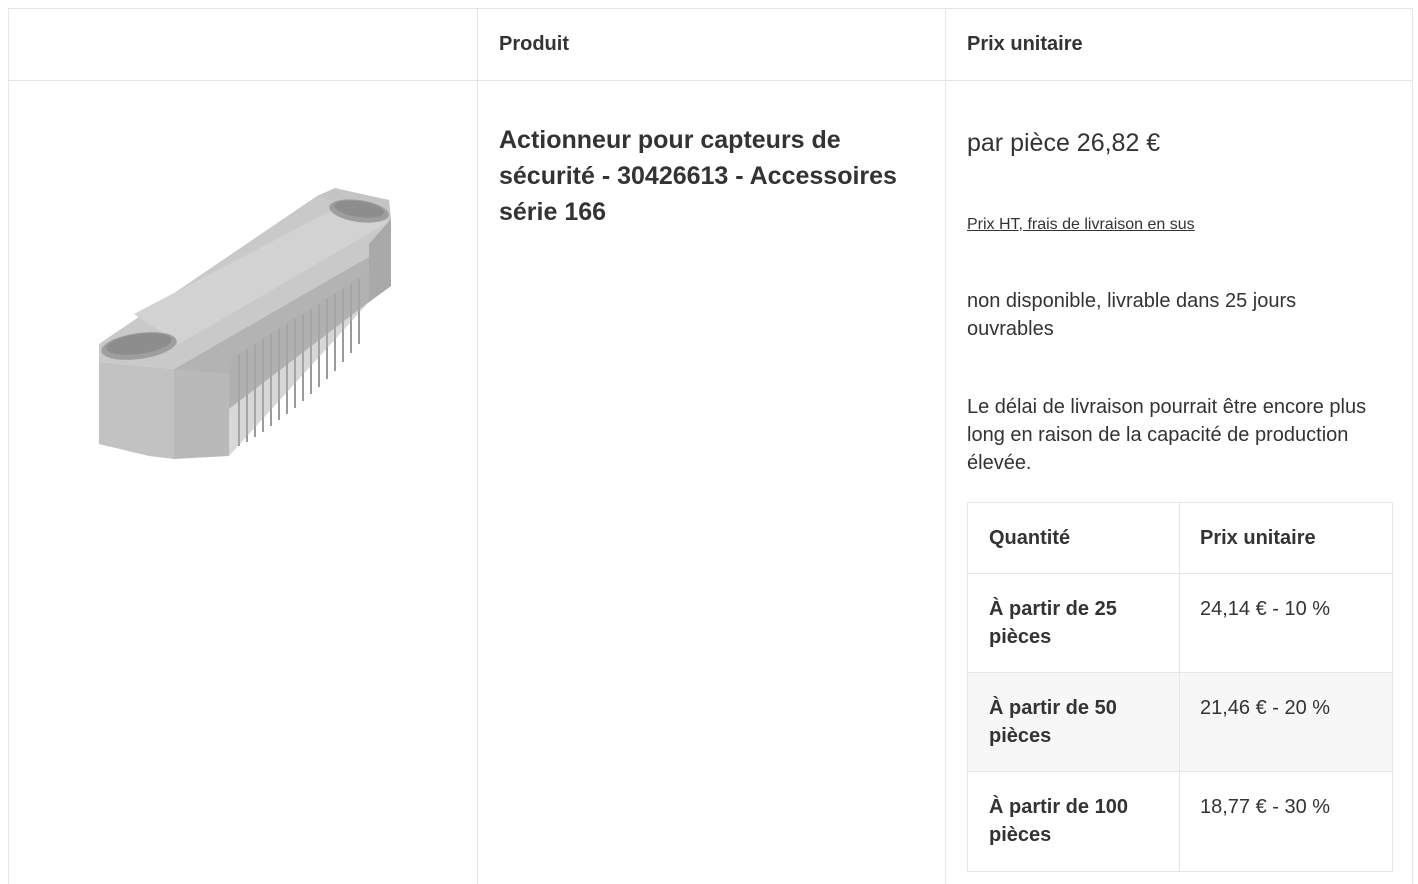 The width and height of the screenshot is (1418, 884). Describe the element at coordinates (534, 44) in the screenshot. I see `header-product: Produit` at that location.